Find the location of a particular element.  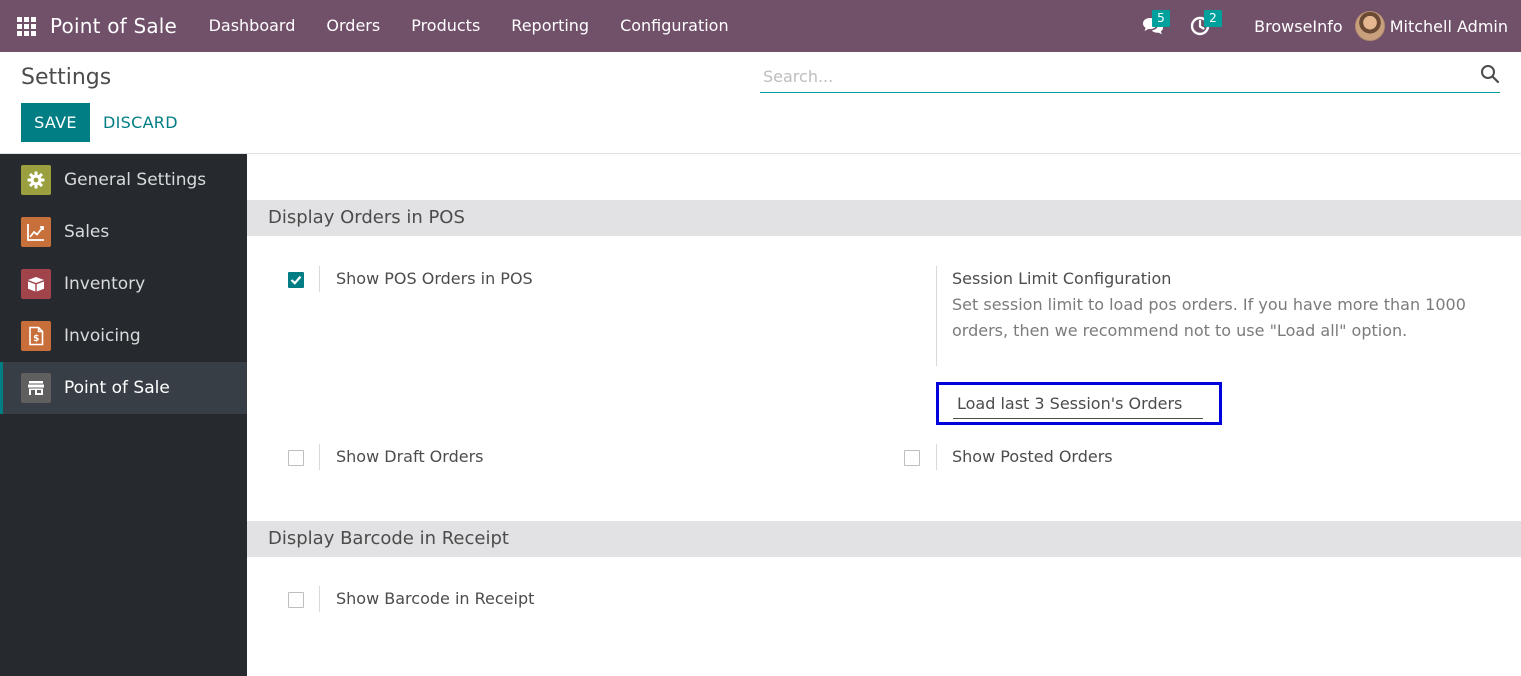

company-switcher: BrowseInfo is located at coordinates (1294, 26).